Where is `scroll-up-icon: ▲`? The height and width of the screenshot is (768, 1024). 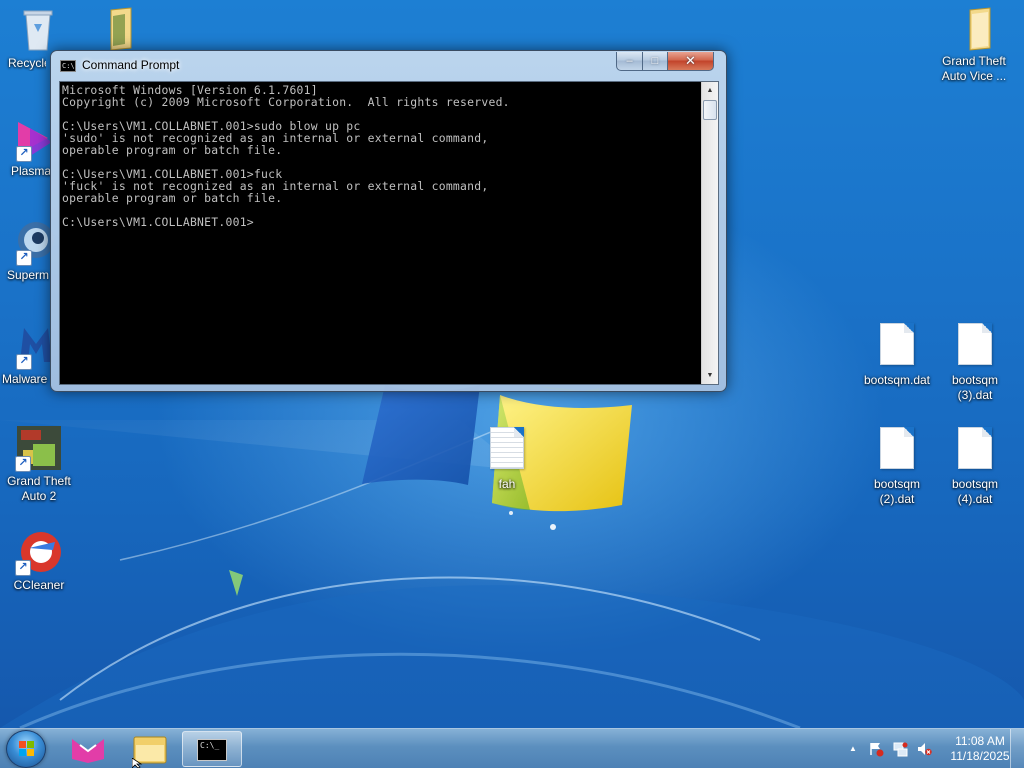 scroll-up-icon: ▲ is located at coordinates (710, 90).